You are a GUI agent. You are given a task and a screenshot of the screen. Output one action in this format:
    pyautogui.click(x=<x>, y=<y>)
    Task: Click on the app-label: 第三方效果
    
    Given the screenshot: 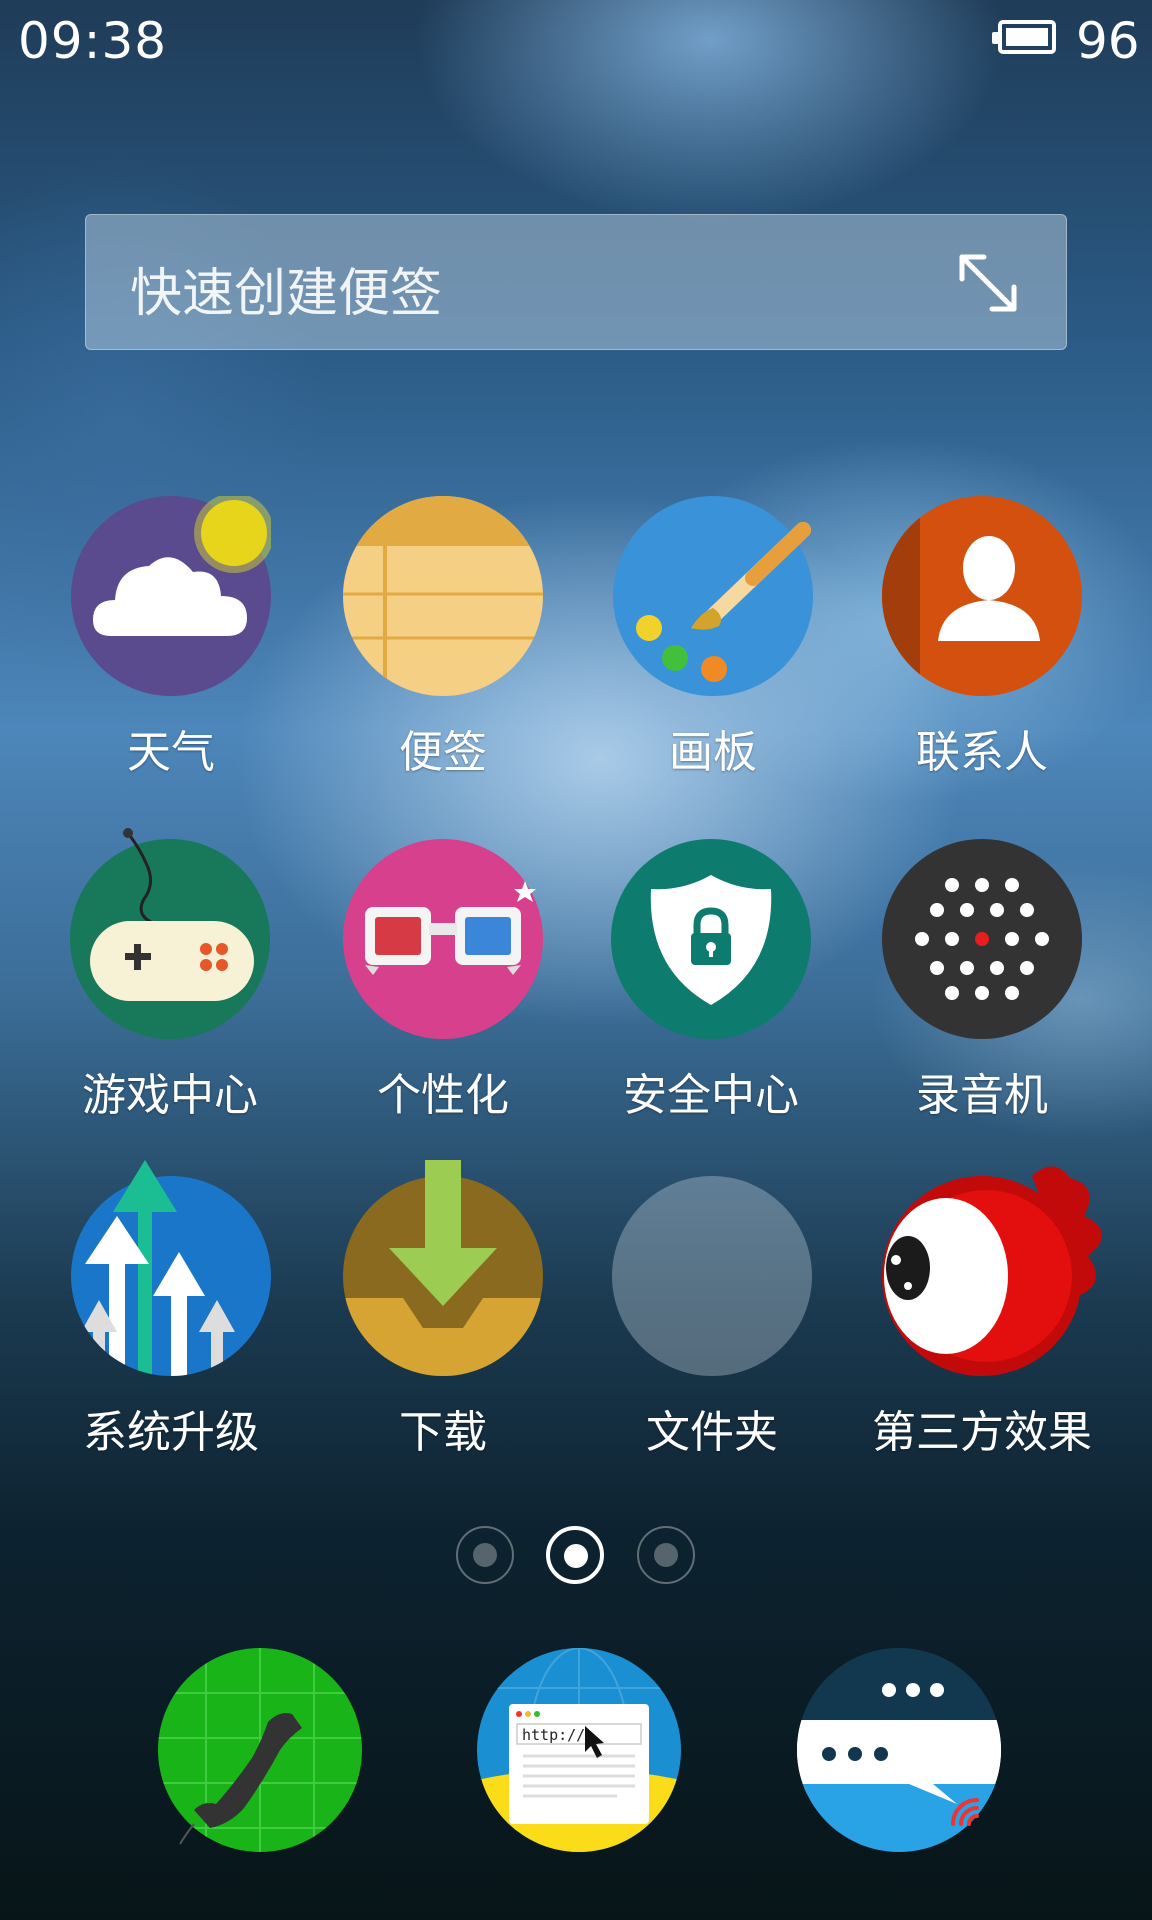 What is the action you would take?
    pyautogui.click(x=982, y=1432)
    